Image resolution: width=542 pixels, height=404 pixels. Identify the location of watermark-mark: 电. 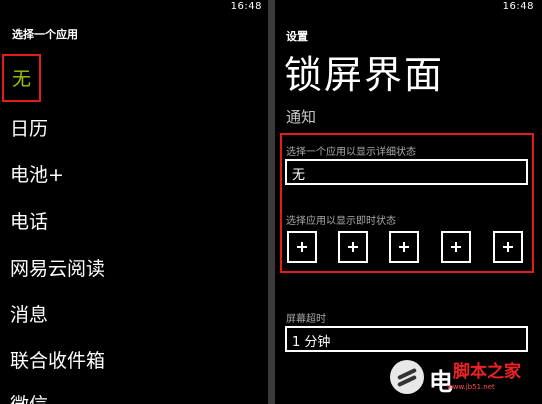
(441, 382).